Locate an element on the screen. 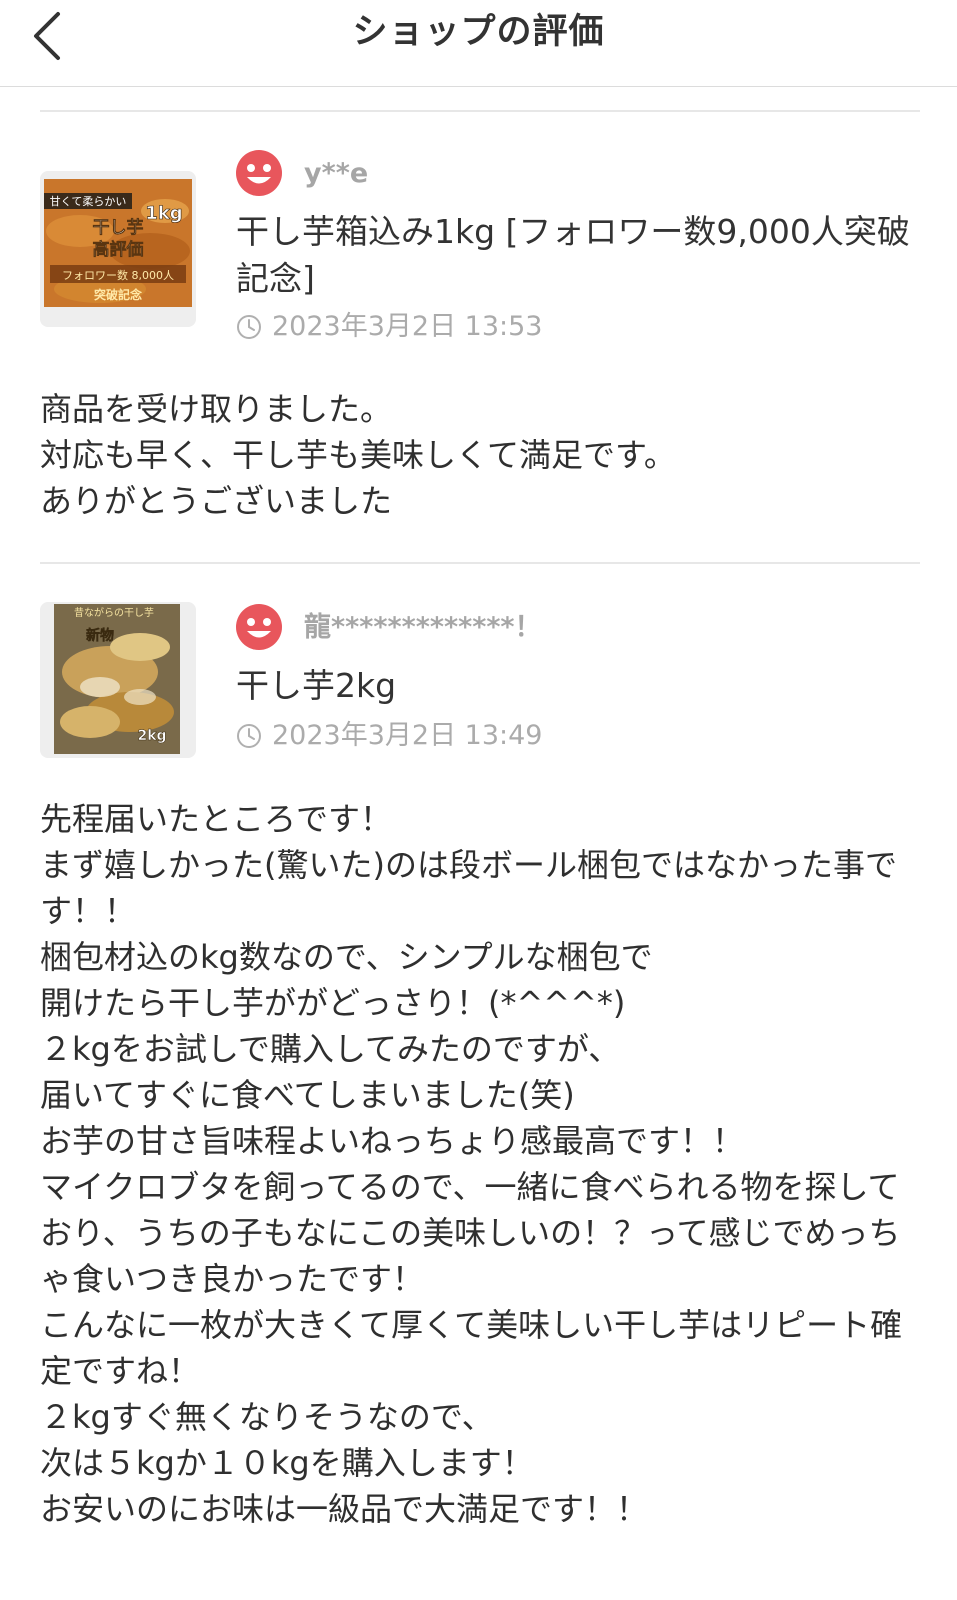  review-date-text: 2023年3月2日 13:49 is located at coordinates (407, 735).